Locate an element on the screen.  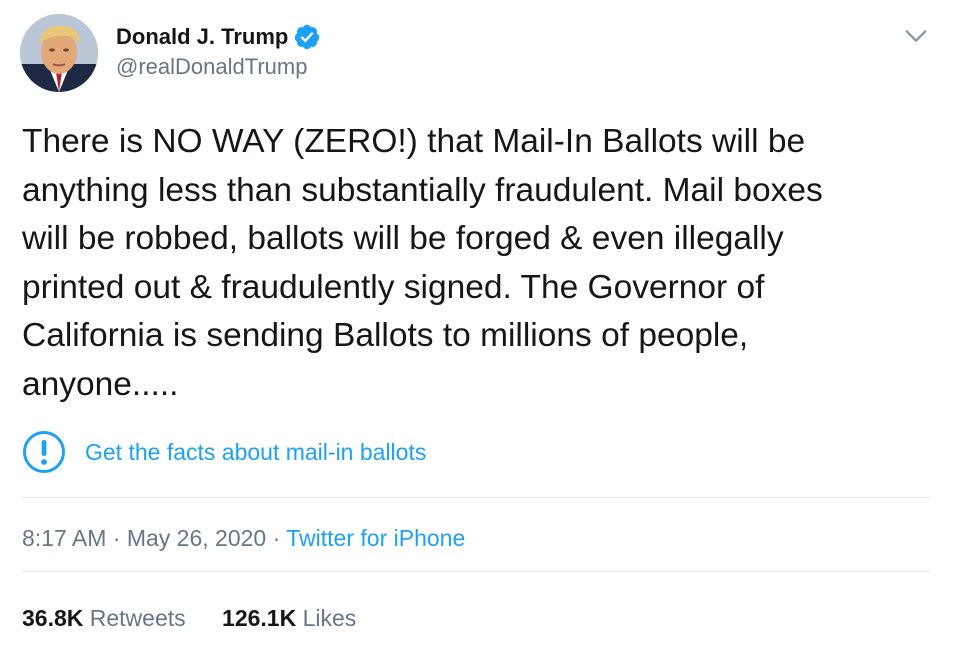
tweet-time: 8:17 AM is located at coordinates (64, 538).